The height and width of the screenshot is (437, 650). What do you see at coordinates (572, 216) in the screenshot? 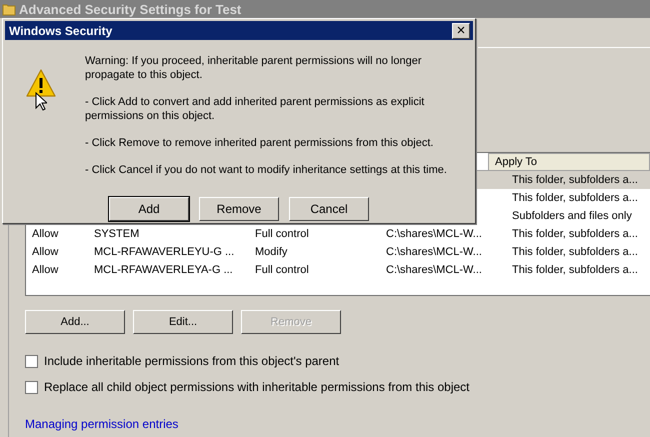
I see `apply-to-cell-text: Subfolders and files only` at bounding box center [572, 216].